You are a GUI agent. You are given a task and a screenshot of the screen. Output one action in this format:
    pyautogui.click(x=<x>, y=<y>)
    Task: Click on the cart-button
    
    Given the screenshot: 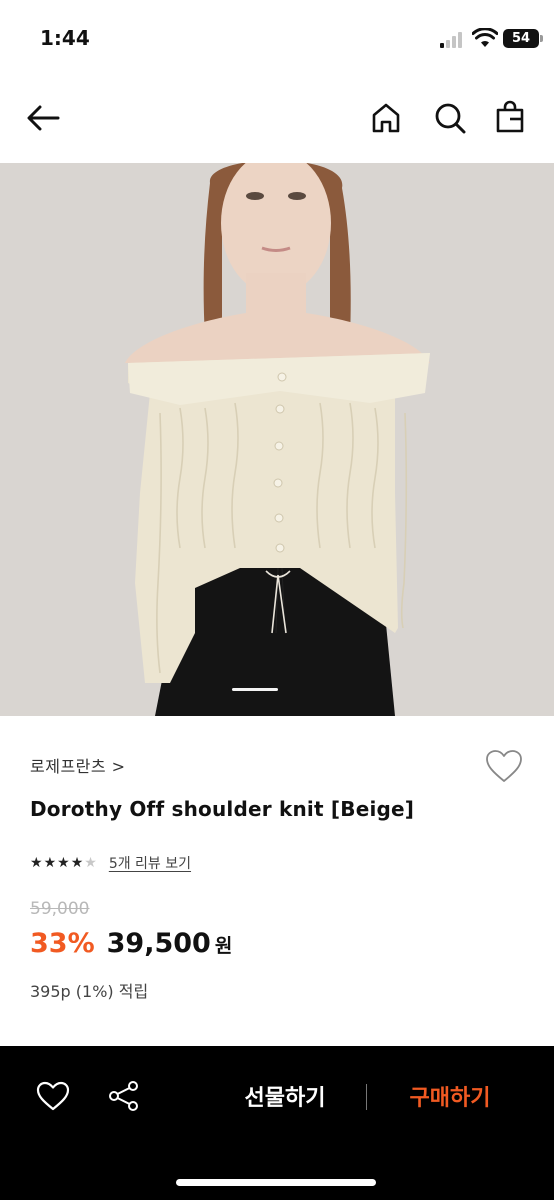 What is the action you would take?
    pyautogui.click(x=510, y=118)
    